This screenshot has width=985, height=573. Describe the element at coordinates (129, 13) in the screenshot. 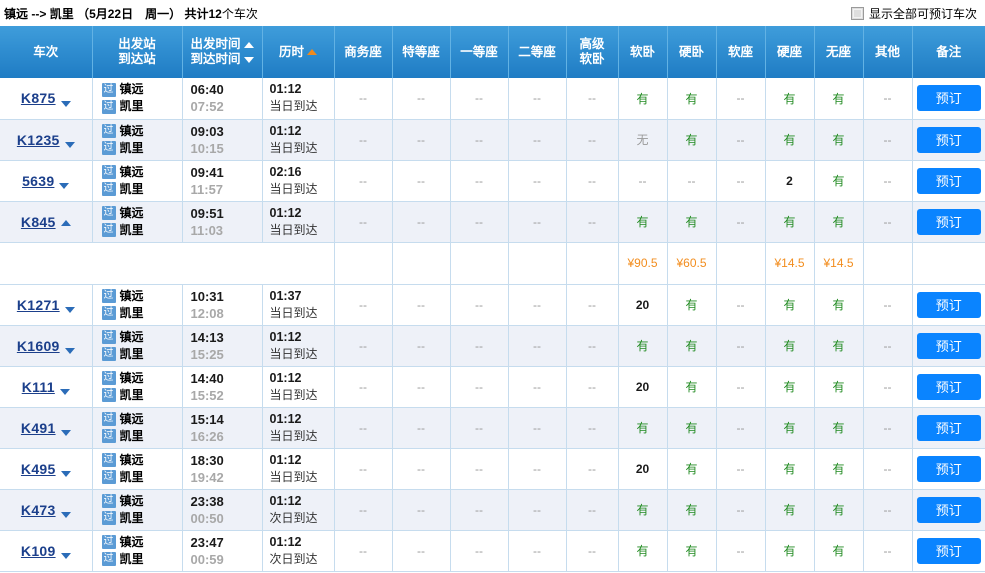

I see `travel-date: （5月22日 周一）` at that location.